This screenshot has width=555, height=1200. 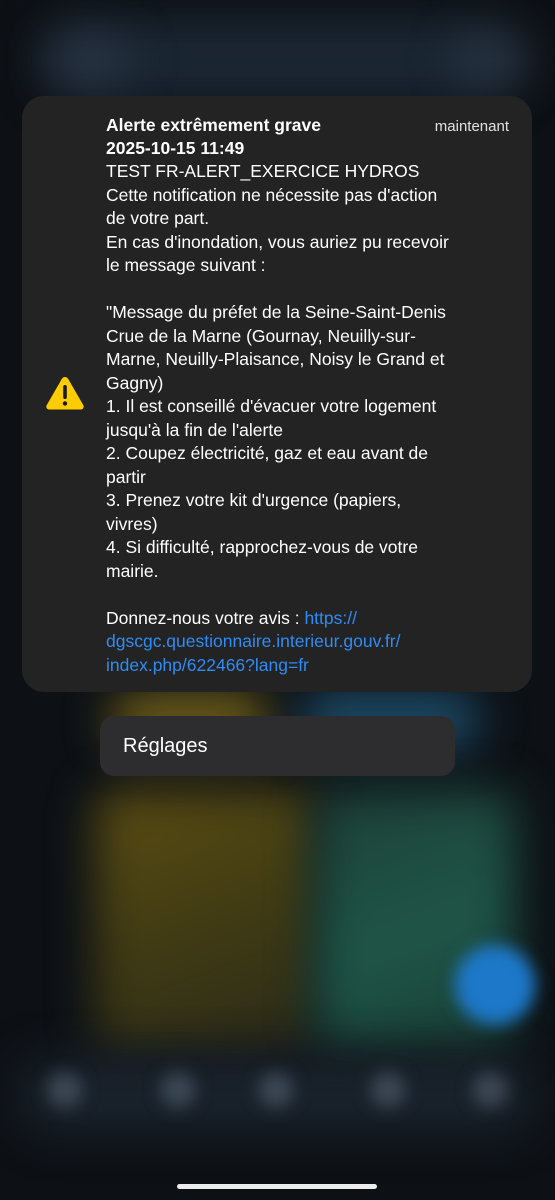 What do you see at coordinates (194, 429) in the screenshot?
I see `message-line: jusqu'à la fin de l'alerte` at bounding box center [194, 429].